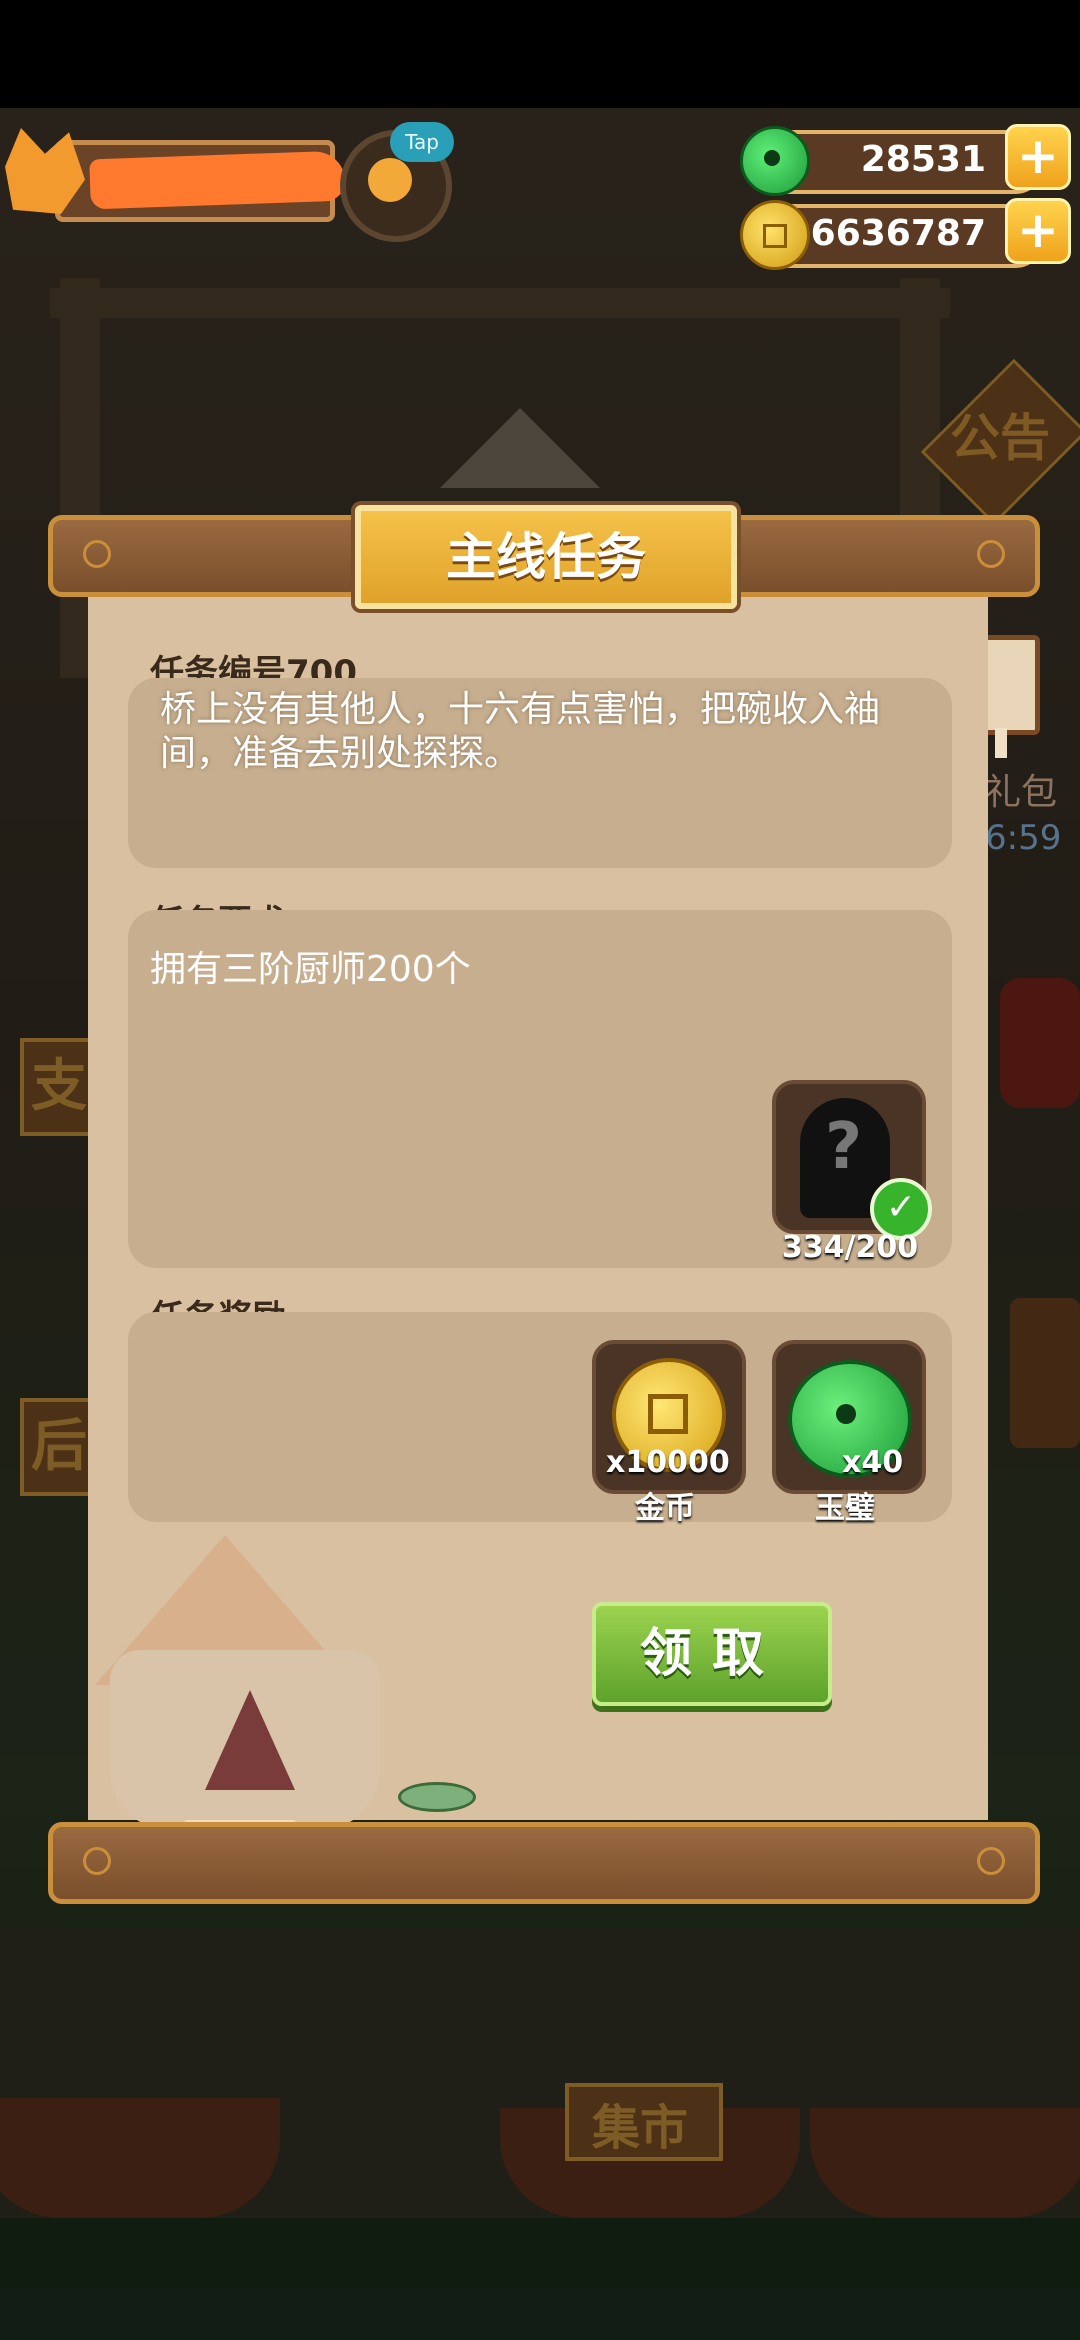 This screenshot has width=1080, height=2340. I want to click on jade-add-button: +, so click(1038, 157).